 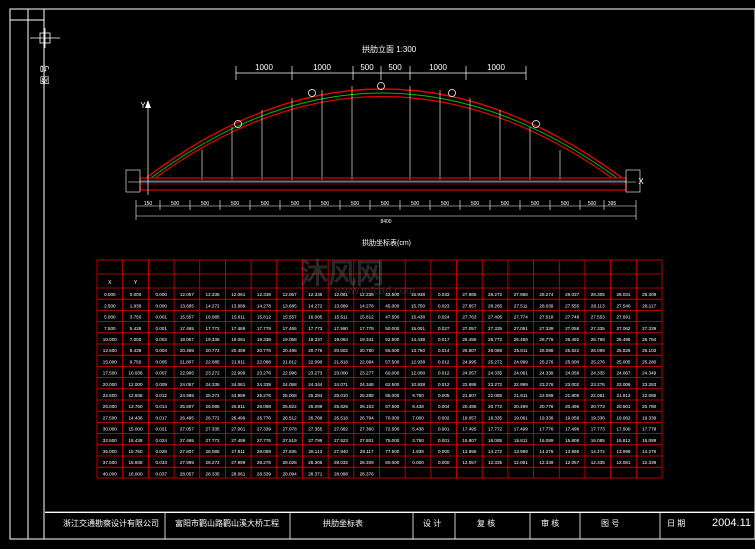 I want to click on table-cell: 35.000, so click(x=110, y=451).